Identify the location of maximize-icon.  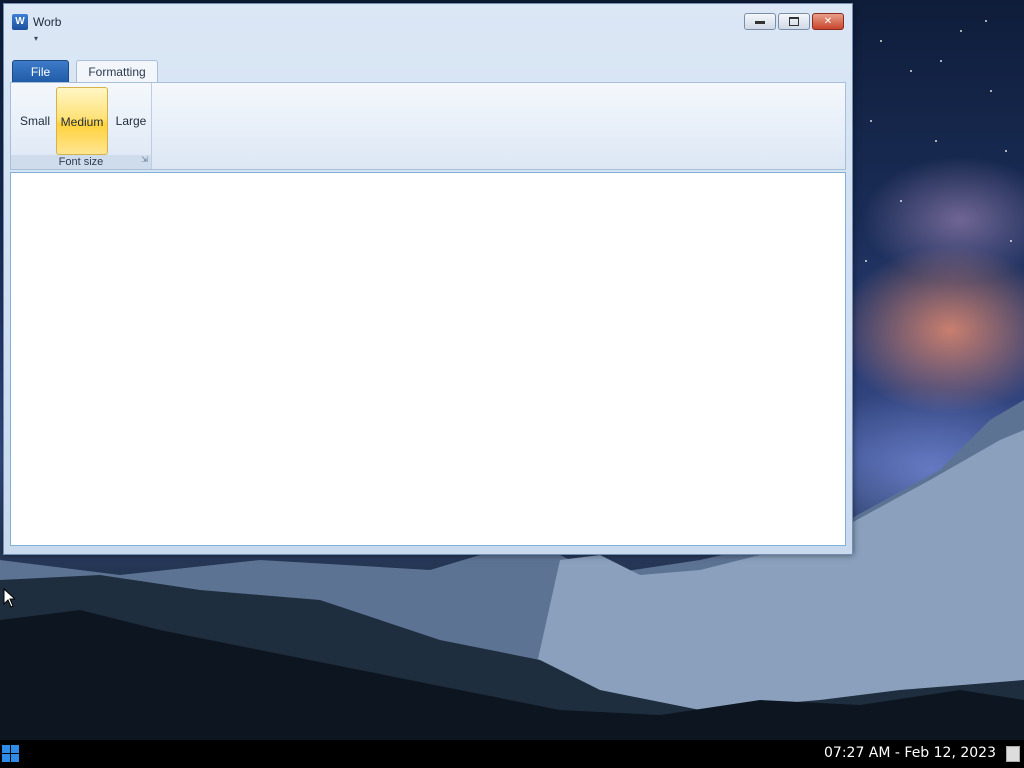
(794, 21).